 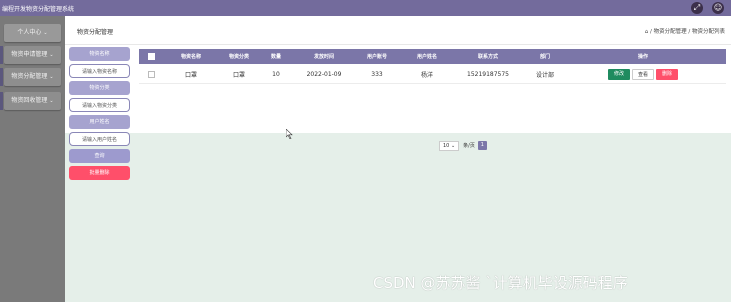 What do you see at coordinates (718, 8) in the screenshot?
I see `user-icon: ☺` at bounding box center [718, 8].